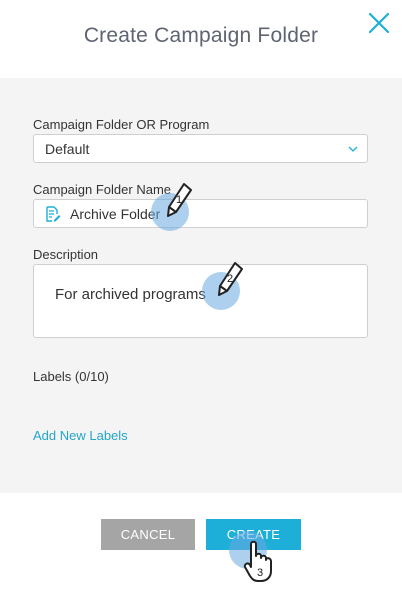 The width and height of the screenshot is (402, 591). I want to click on close-icon, so click(379, 23).